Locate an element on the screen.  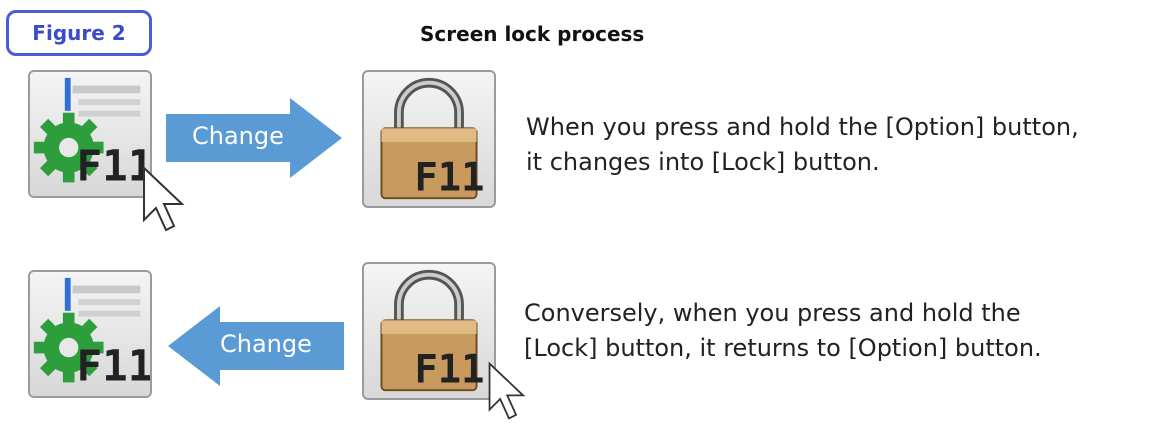
description-line: Conversely, when you press and hold the is located at coordinates (772, 313).